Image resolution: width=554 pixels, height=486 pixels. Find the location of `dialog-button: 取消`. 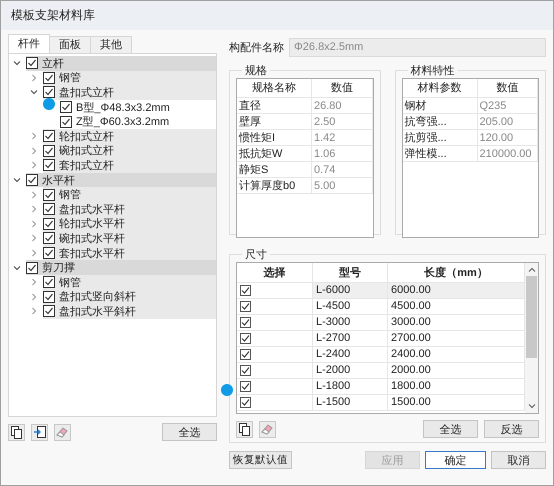

dialog-button: 取消 is located at coordinates (518, 460).